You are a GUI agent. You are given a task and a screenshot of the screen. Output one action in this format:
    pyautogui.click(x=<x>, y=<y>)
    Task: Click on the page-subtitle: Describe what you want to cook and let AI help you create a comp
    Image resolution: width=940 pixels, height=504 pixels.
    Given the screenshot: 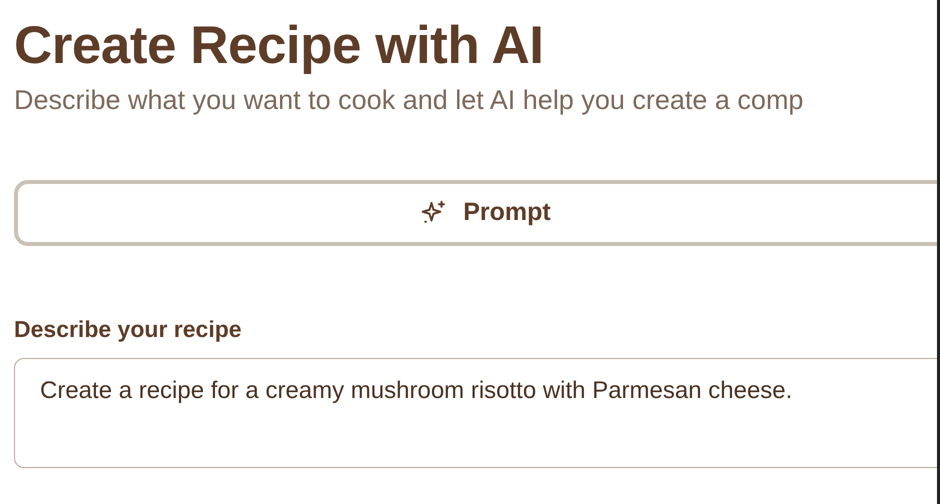 What is the action you would take?
    pyautogui.click(x=409, y=100)
    